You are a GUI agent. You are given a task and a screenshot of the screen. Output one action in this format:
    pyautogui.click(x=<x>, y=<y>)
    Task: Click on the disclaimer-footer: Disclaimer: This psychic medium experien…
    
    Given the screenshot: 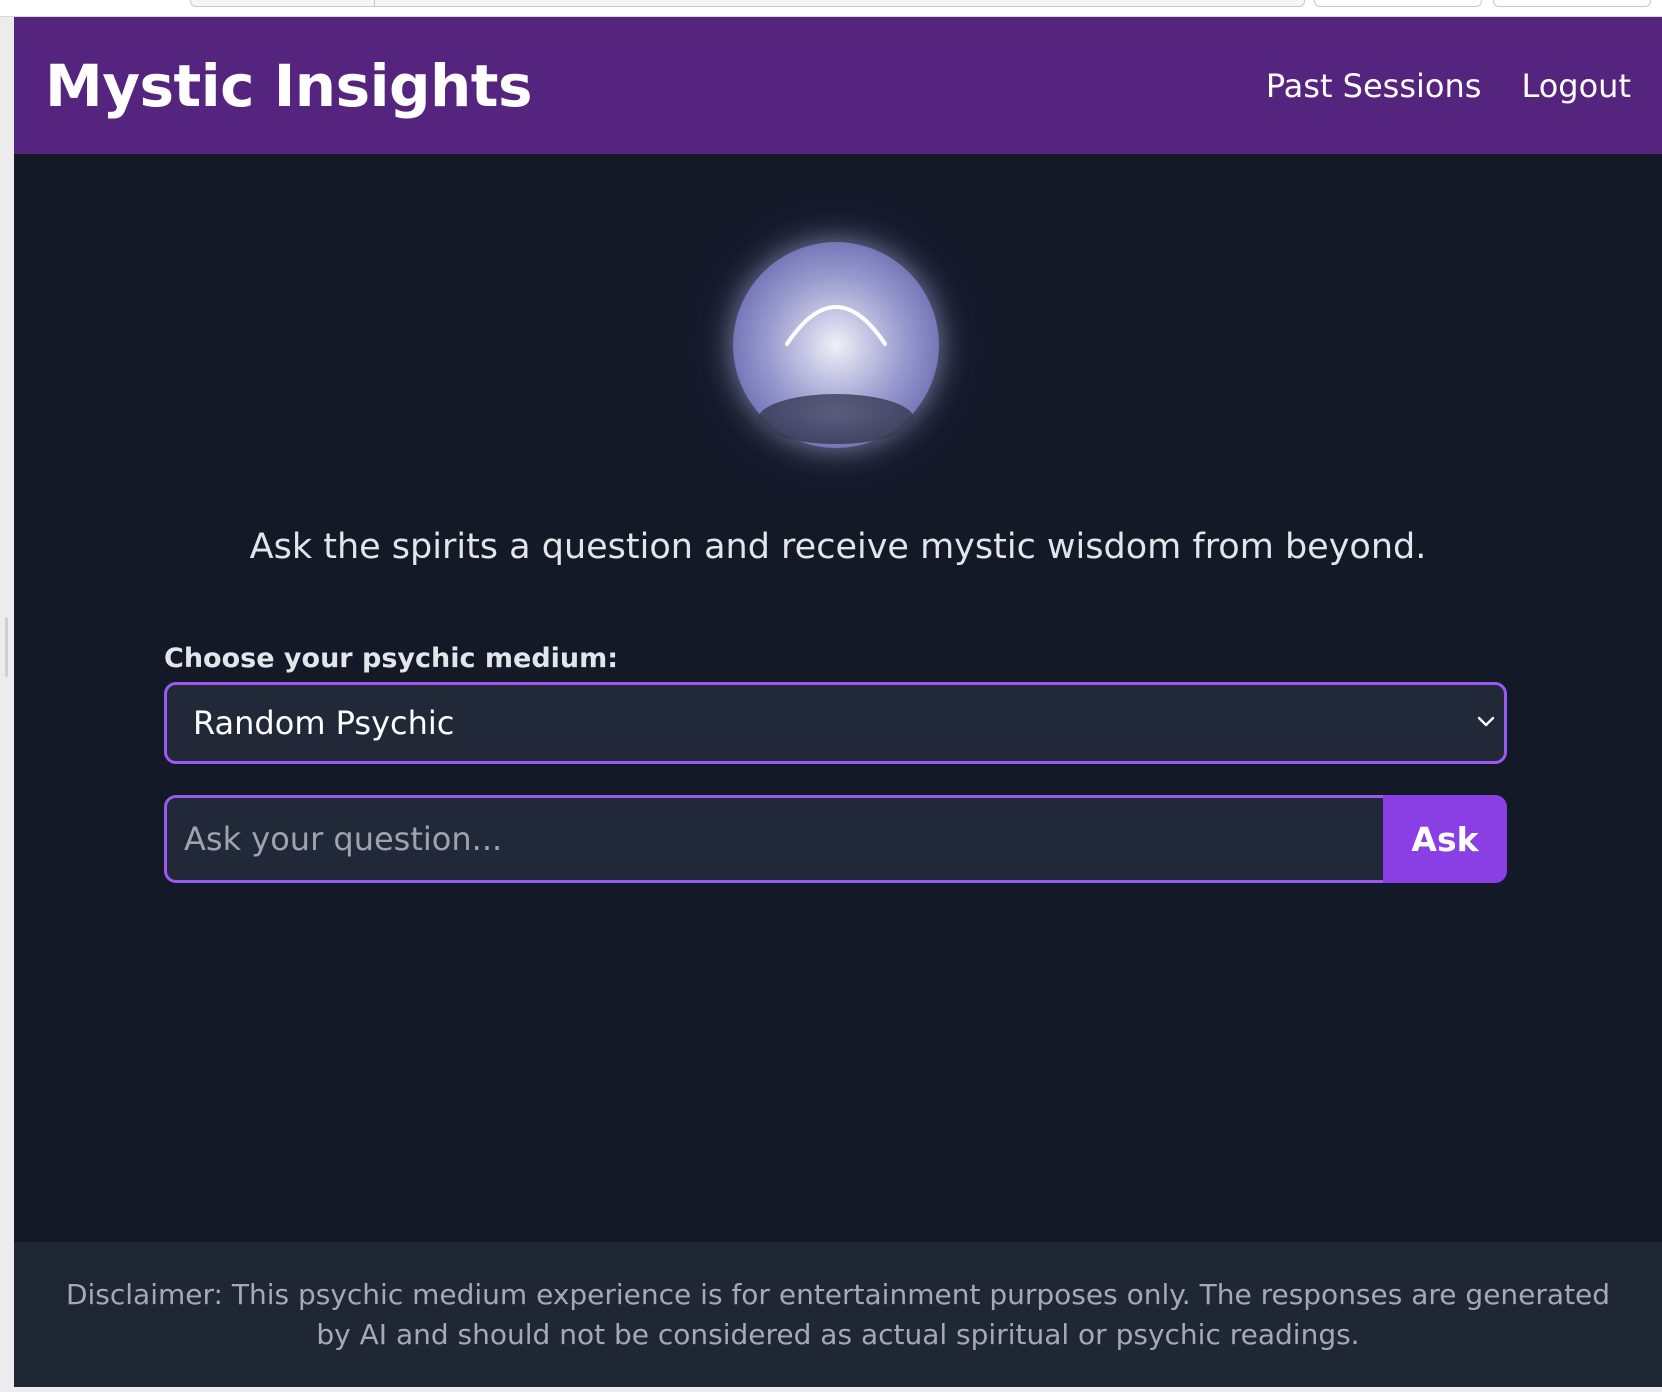 What is the action you would take?
    pyautogui.click(x=838, y=1314)
    